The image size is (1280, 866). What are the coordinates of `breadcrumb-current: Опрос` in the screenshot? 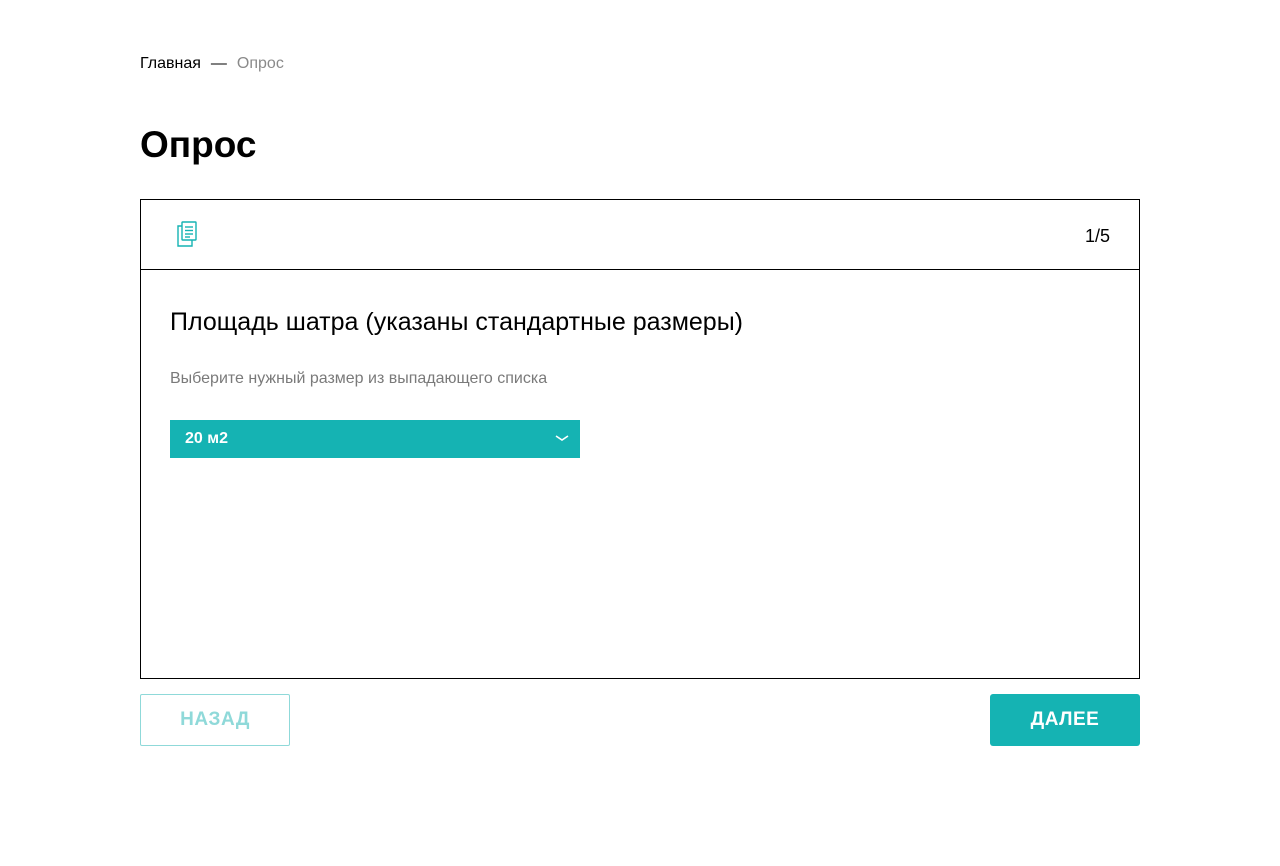 It's located at (260, 63).